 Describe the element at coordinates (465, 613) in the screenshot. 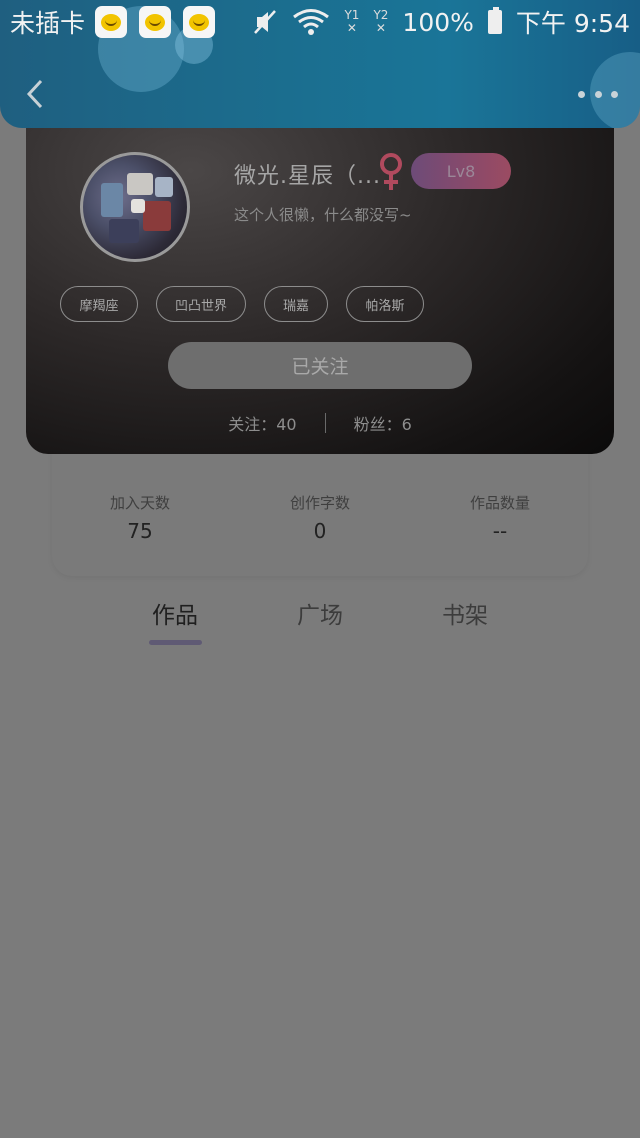

I see `tab-bookshelf: 书架` at that location.